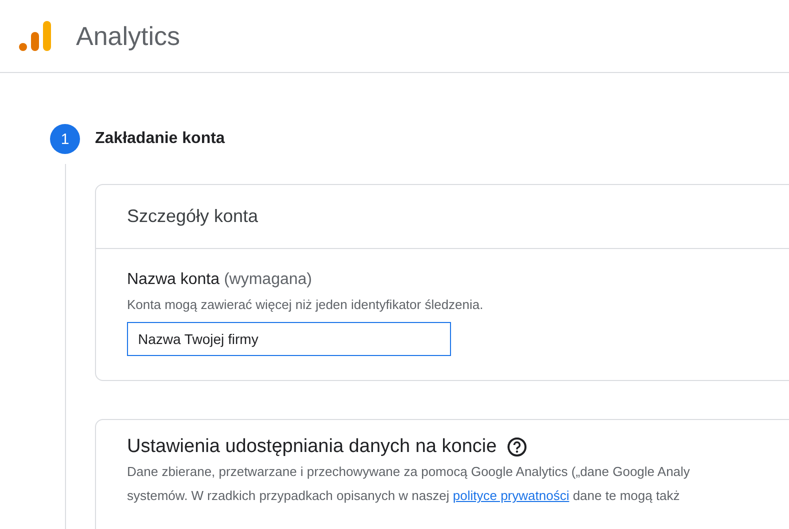 Image resolution: width=789 pixels, height=529 pixels. Describe the element at coordinates (516, 447) in the screenshot. I see `help-icon` at that location.